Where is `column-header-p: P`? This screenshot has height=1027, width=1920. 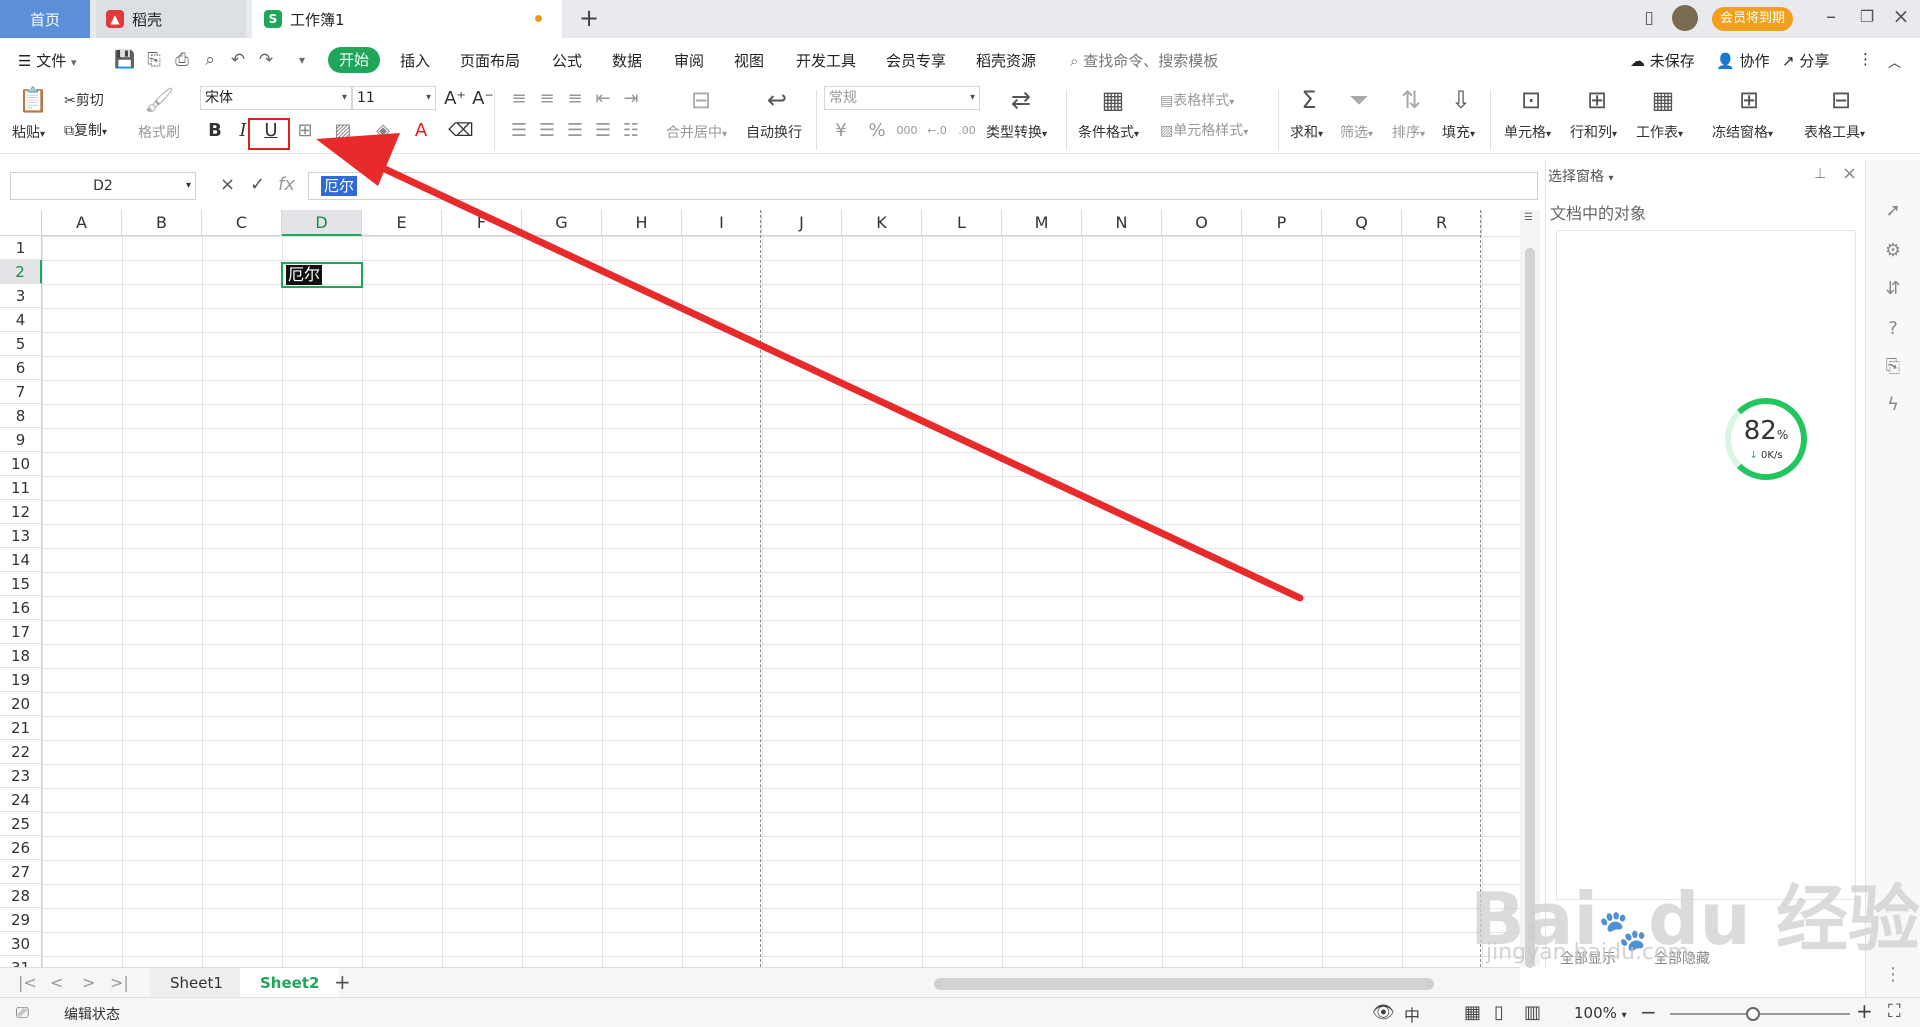
column-header-p: P is located at coordinates (1282, 223).